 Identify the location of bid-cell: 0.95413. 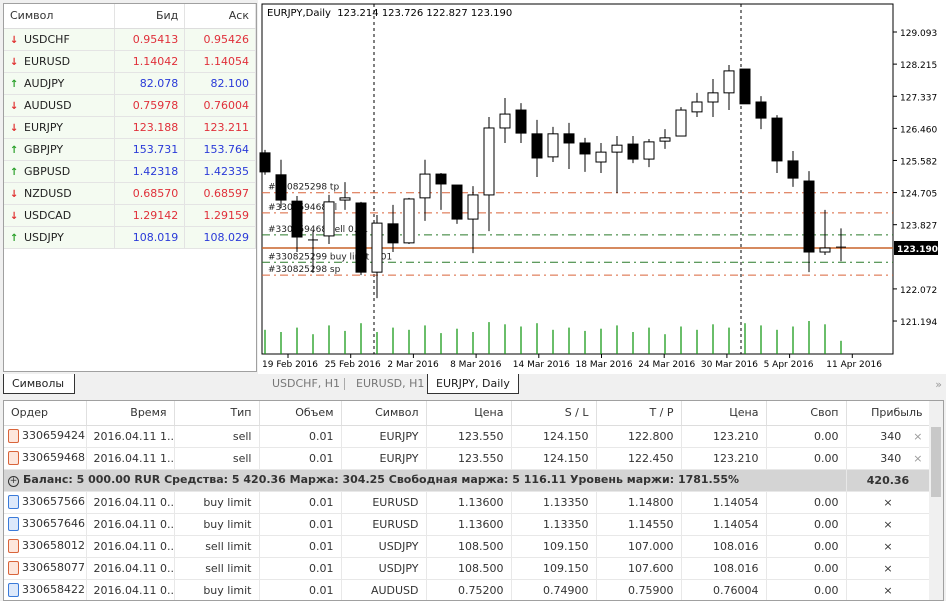
(150, 39).